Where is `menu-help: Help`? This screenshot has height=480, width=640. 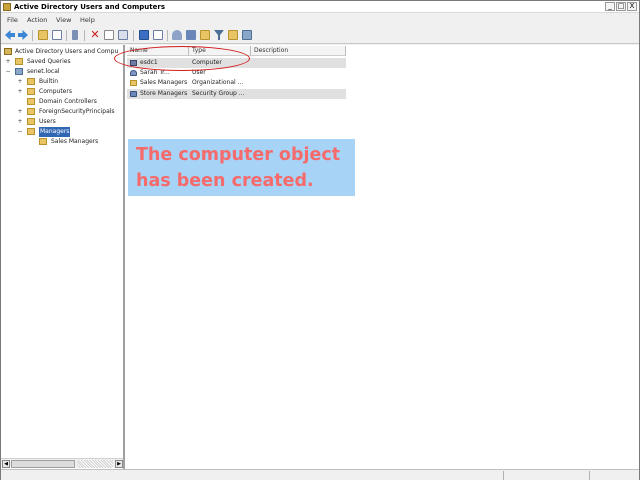
menu-help: Help is located at coordinates (87, 20).